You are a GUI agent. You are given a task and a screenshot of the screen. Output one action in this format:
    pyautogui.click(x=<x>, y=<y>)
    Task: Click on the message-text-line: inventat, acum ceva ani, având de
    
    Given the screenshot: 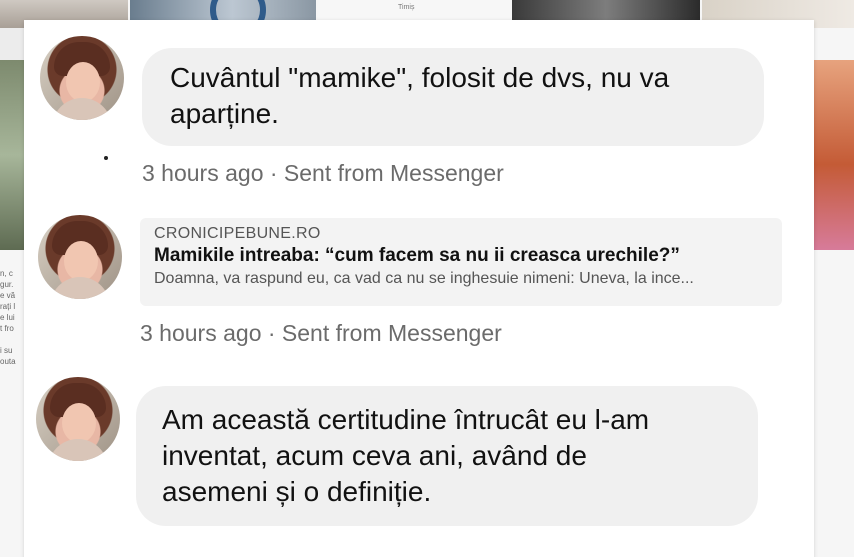 What is the action you would take?
    pyautogui.click(x=374, y=455)
    